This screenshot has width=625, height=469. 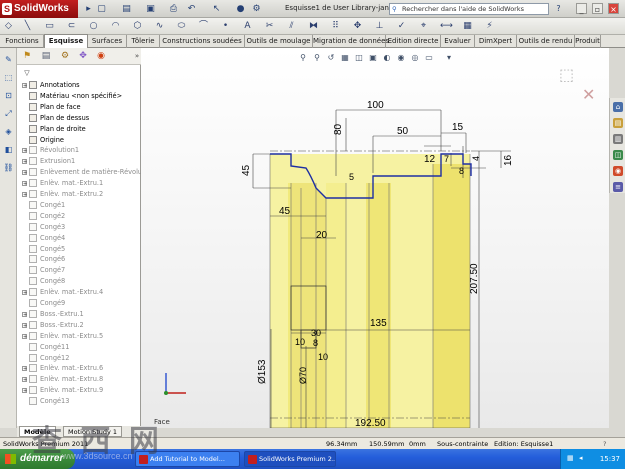 I want to click on confirmation-corner: ⬚ ✕, so click(x=577, y=84).